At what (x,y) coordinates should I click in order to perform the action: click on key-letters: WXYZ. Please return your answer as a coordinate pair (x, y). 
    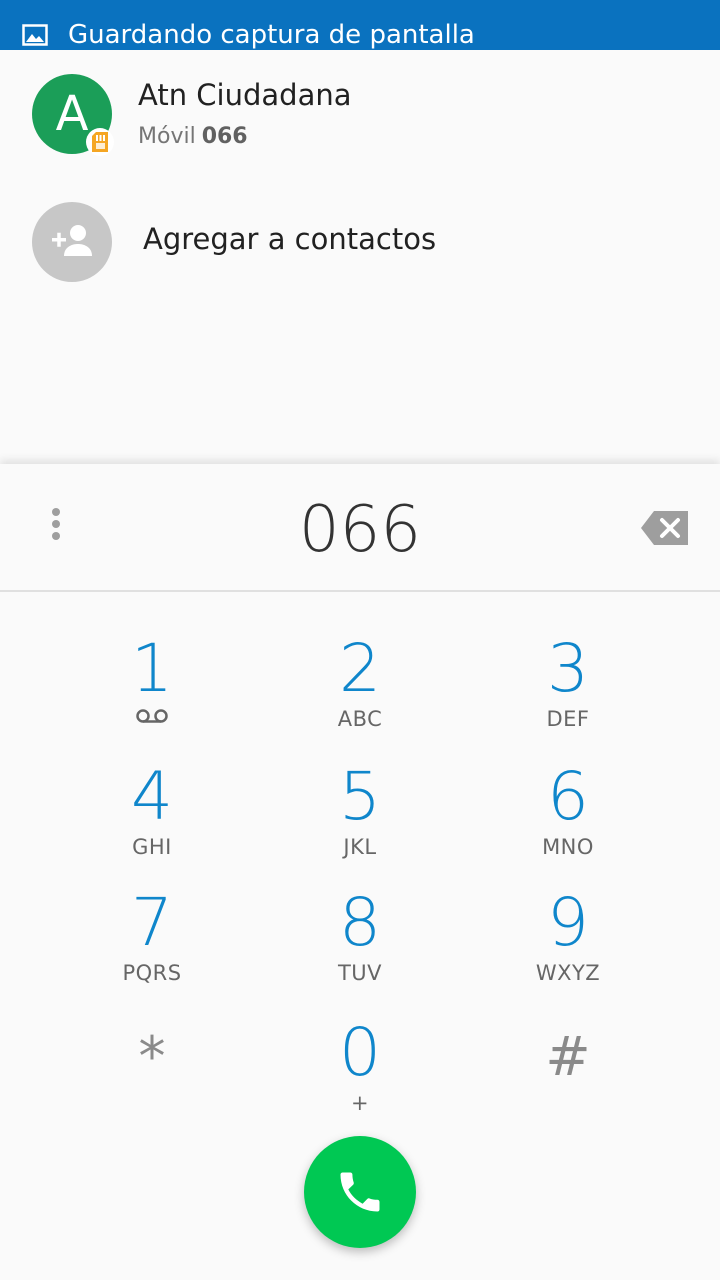
    Looking at the image, I should click on (568, 973).